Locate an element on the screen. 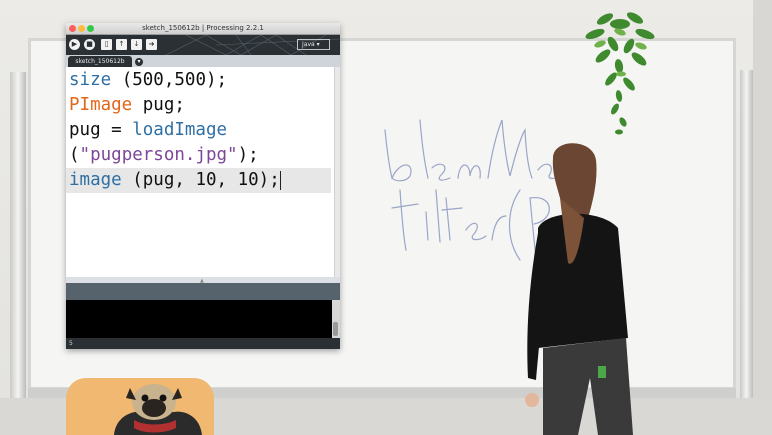  export-icon: ➜ is located at coordinates (151, 44).